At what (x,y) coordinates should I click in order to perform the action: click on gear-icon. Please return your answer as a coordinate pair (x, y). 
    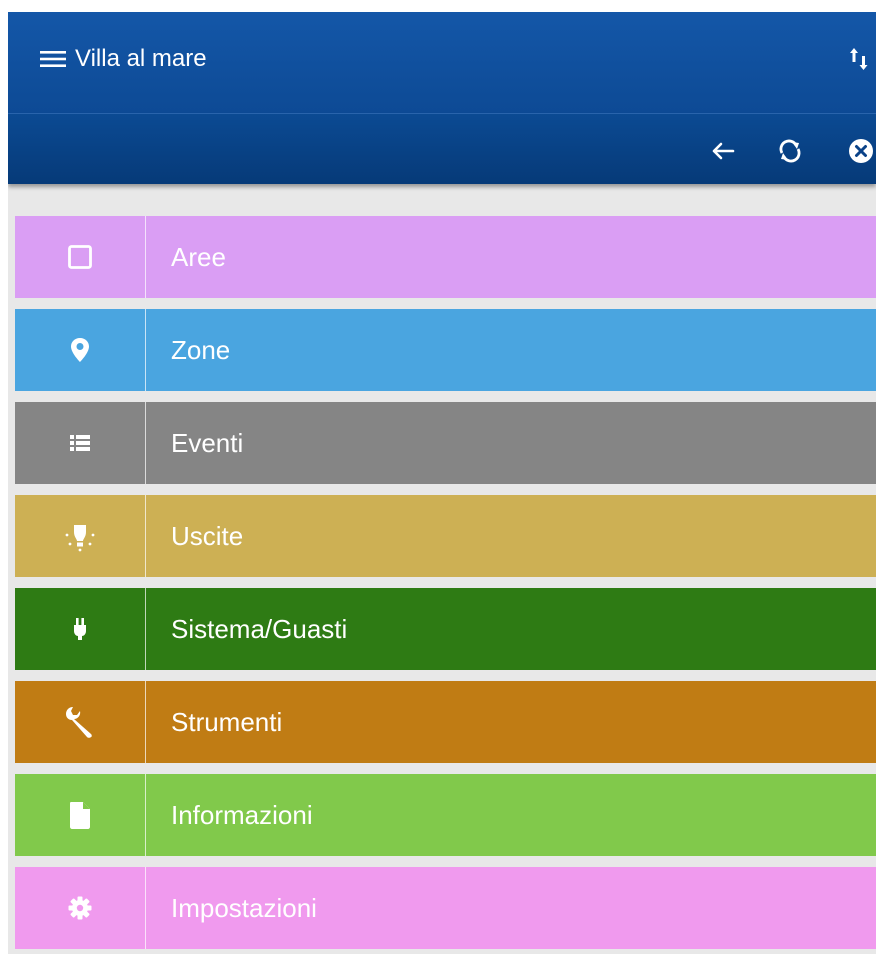
    Looking at the image, I should click on (80, 908).